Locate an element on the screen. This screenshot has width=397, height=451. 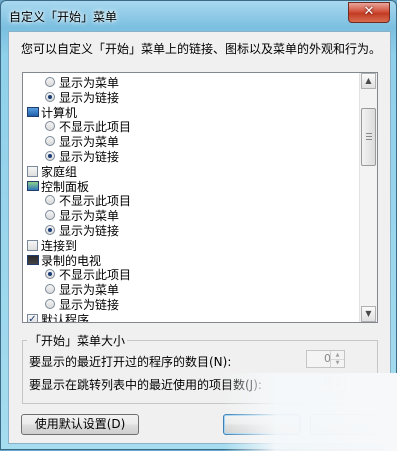
option-label: 控制面板 is located at coordinates (65, 186).